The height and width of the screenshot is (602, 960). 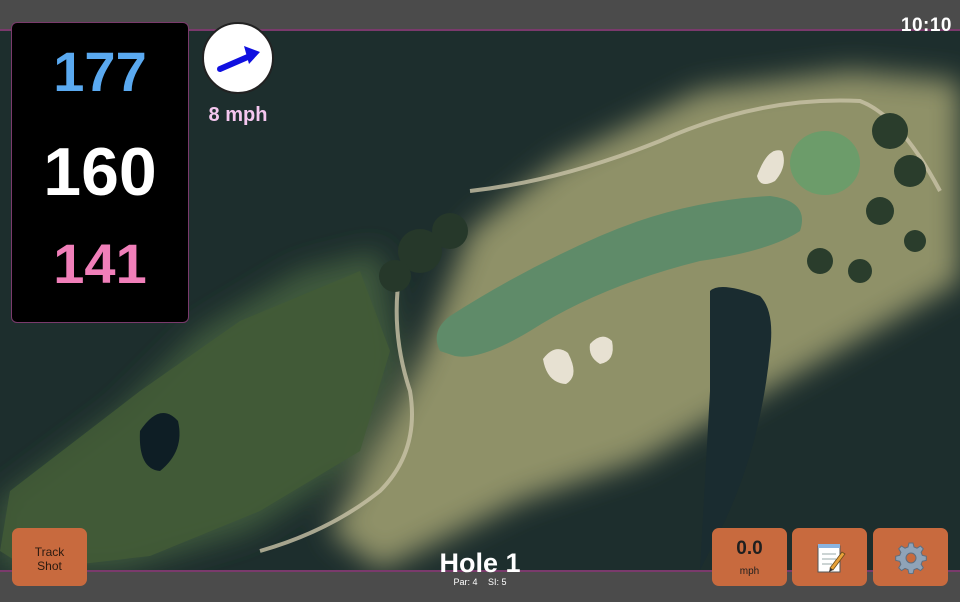 What do you see at coordinates (749, 571) in the screenshot?
I see `speed-unit: mph` at bounding box center [749, 571].